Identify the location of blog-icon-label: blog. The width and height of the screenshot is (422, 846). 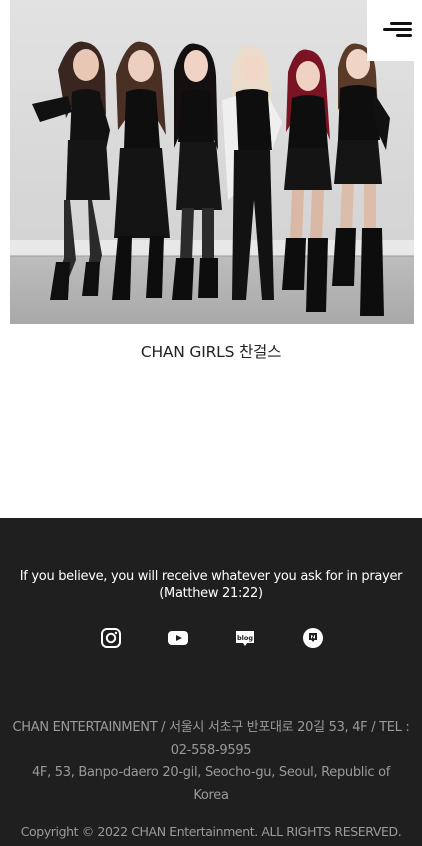
(245, 638).